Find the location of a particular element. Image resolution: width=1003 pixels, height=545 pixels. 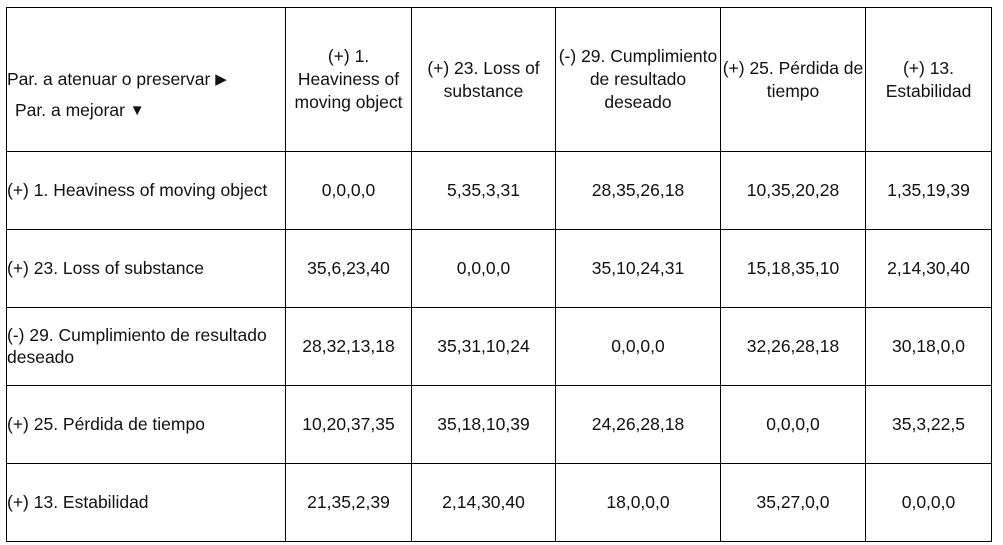

cell-r4c3: 24,26,28,18 is located at coordinates (638, 424).